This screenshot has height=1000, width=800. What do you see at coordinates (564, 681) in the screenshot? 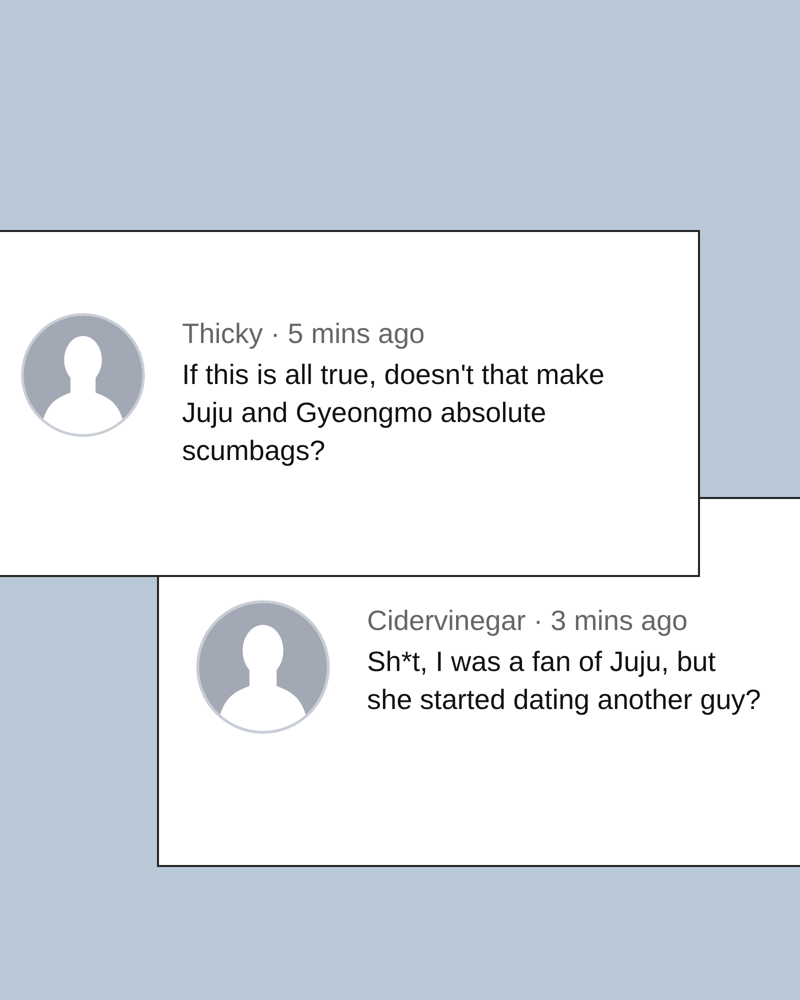
I see `comment-text: Sh*t, I was a fan of Juju, but she started dating another guy?` at bounding box center [564, 681].